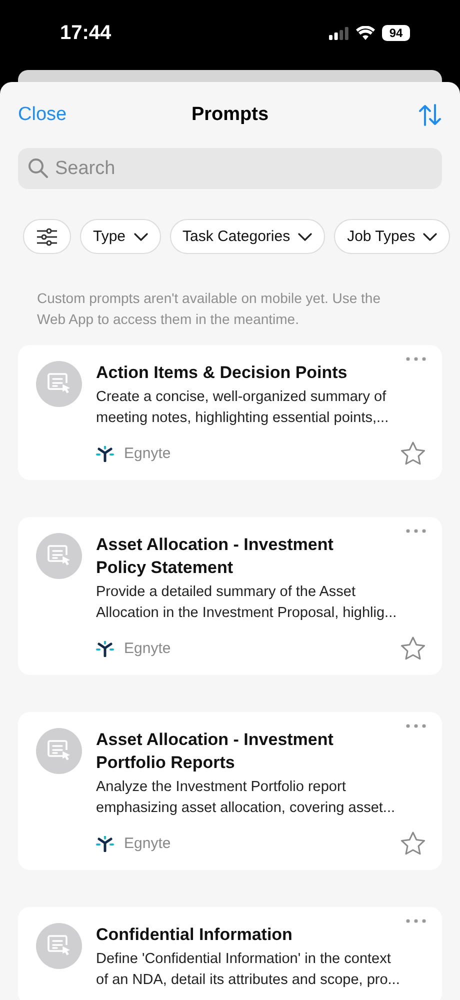 Image resolution: width=460 pixels, height=1000 pixels. I want to click on info-text: Custom prompts aren't available on mobile yet. Use the Web App to access them in the meantime., so click(209, 309).